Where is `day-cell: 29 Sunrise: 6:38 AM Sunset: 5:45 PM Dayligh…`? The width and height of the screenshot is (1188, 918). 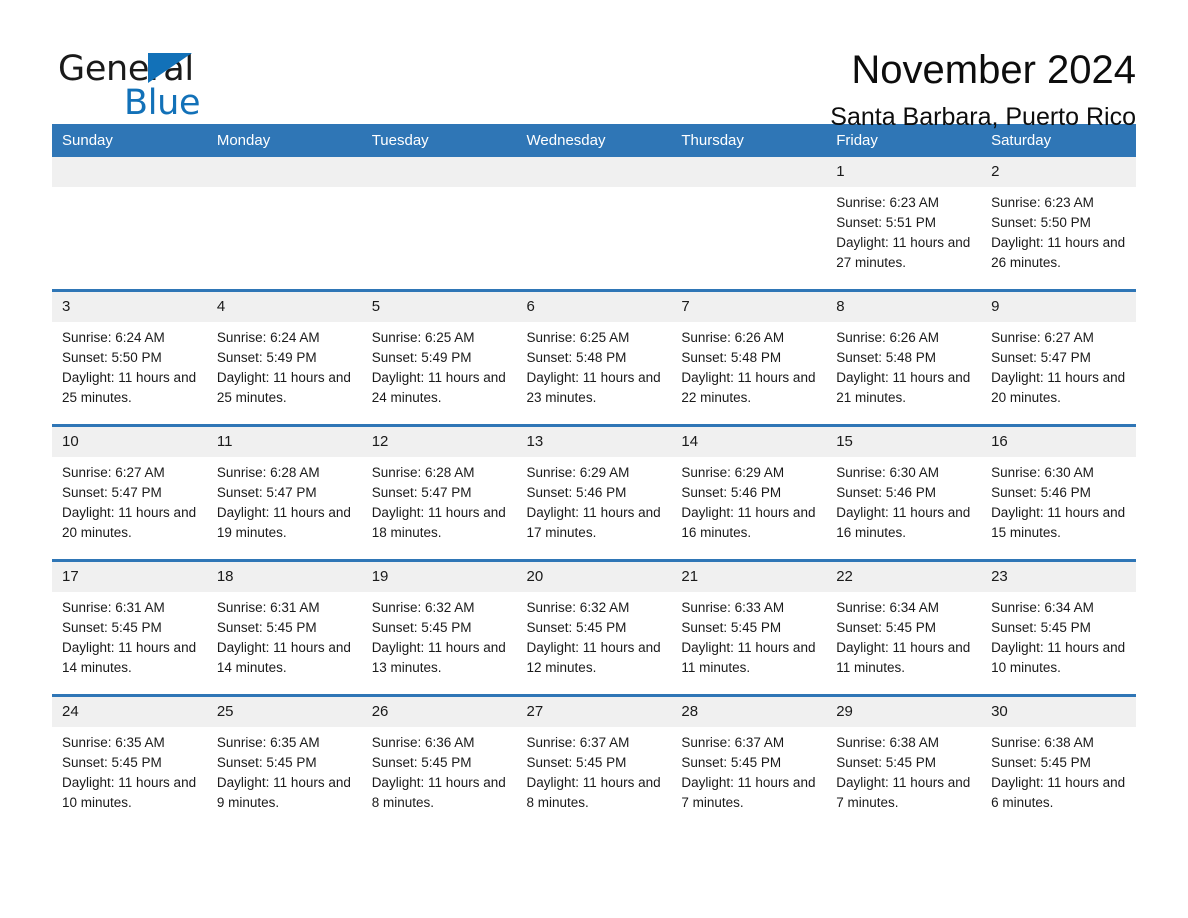 day-cell: 29 Sunrise: 6:38 AM Sunset: 5:45 PM Dayligh… is located at coordinates (904, 761).